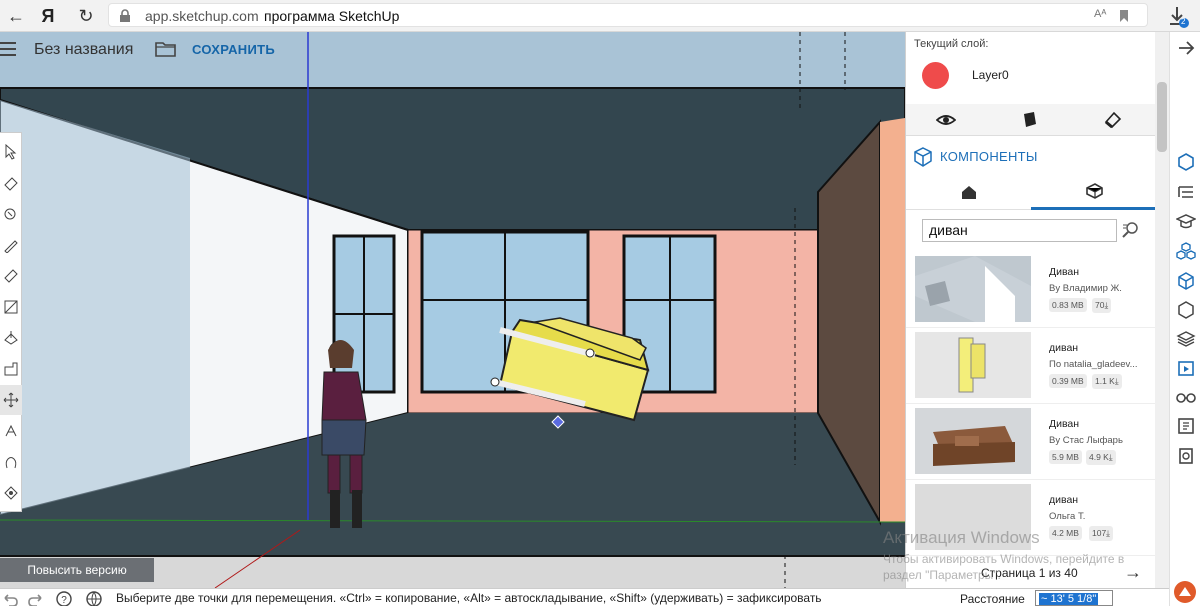  I want to click on globe-icon, so click(94, 598).